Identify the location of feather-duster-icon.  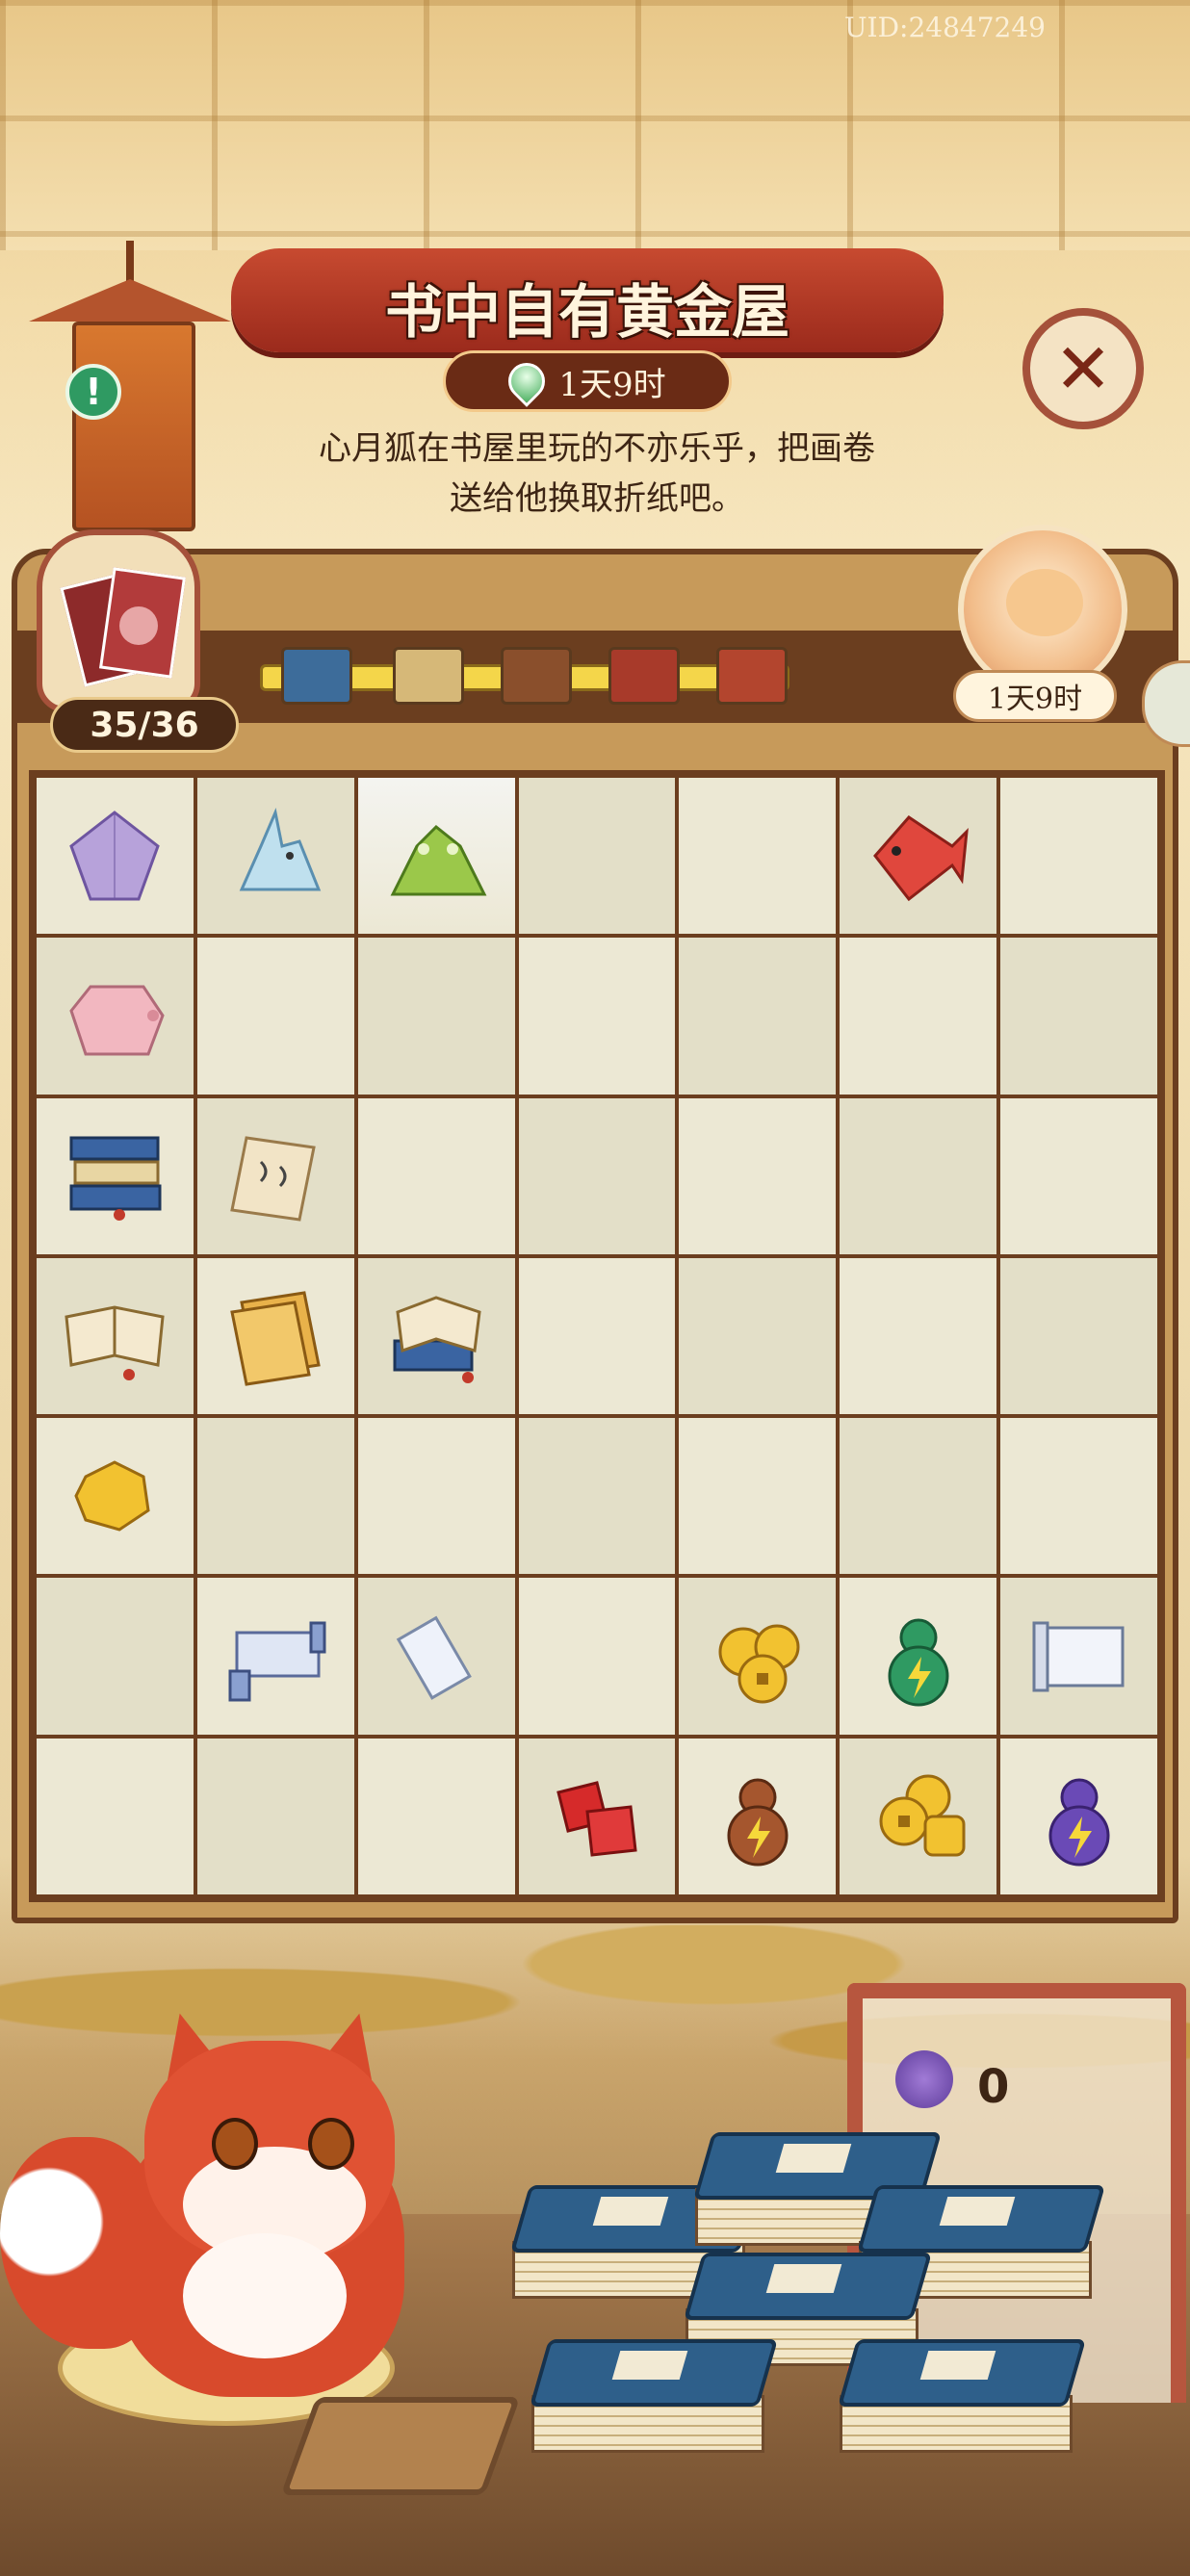
(924, 2079).